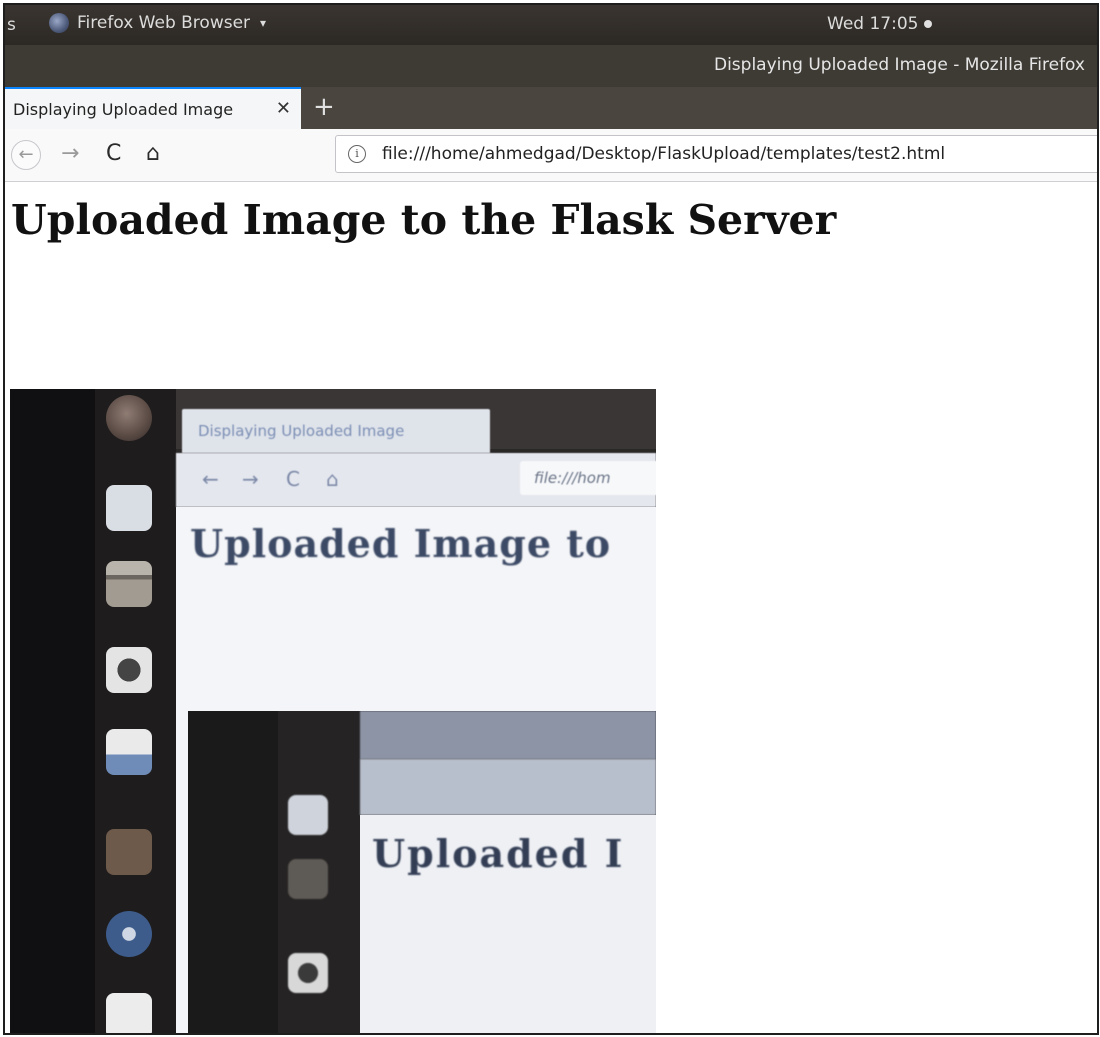 The height and width of the screenshot is (1037, 1100). What do you see at coordinates (250, 479) in the screenshot?
I see `inner-forward-icon: →` at bounding box center [250, 479].